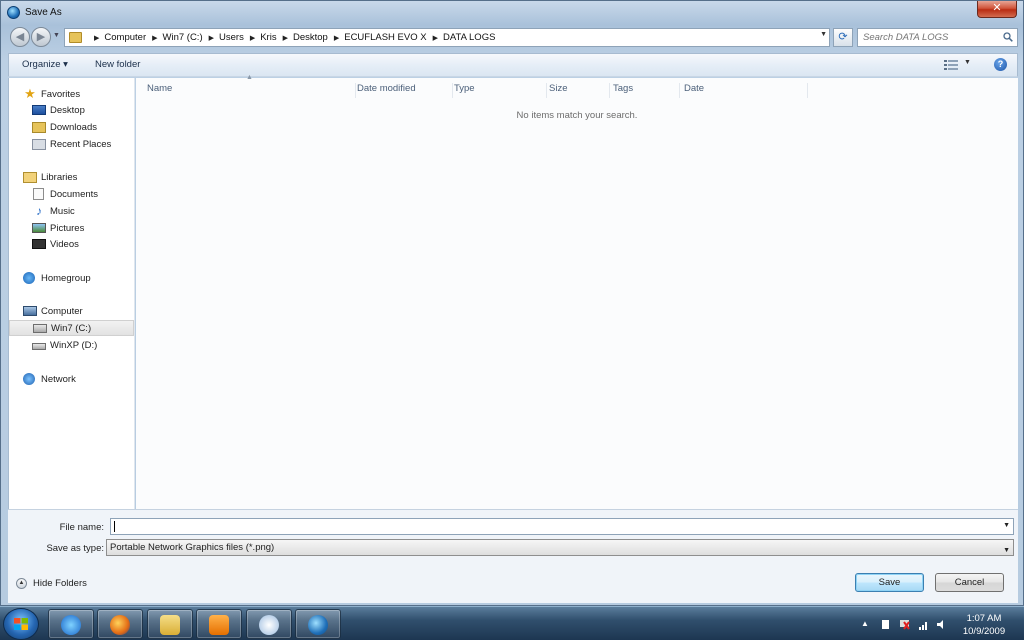 This screenshot has height=640, width=1024. Describe the element at coordinates (865, 623) in the screenshot. I see `show-hidden-icons: ▲` at that location.